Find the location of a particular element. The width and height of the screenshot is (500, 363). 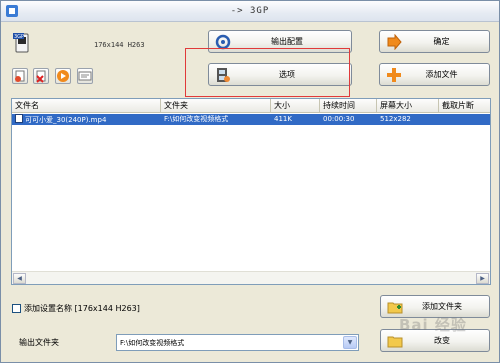

add-setting-checkbox is located at coordinates (16, 308).